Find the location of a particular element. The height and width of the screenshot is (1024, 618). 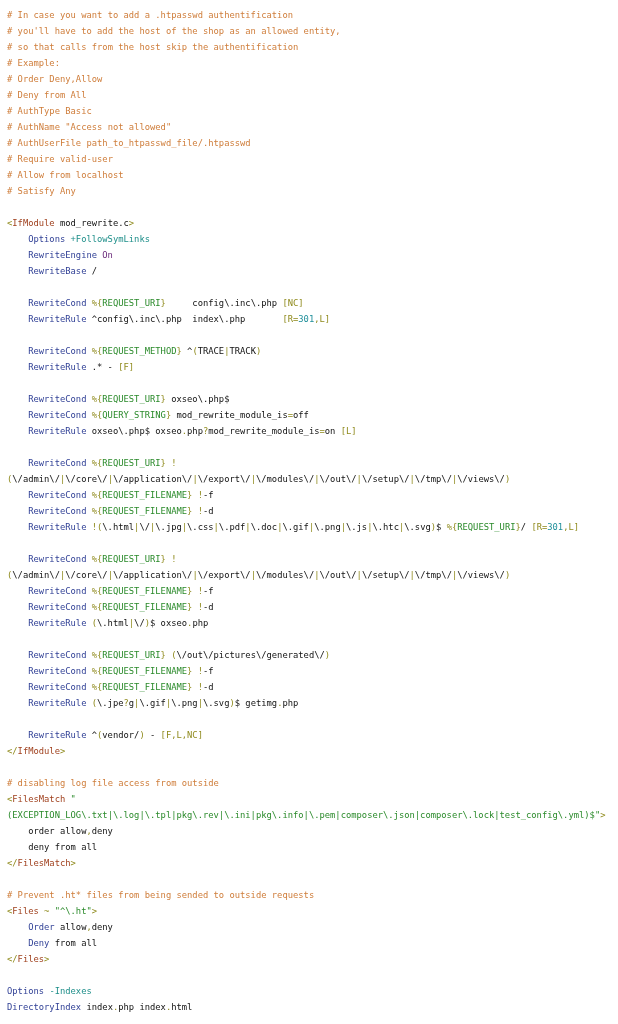

code-line: RewriteRule ^(vendor/) - [F,L,NC] is located at coordinates (115, 735).